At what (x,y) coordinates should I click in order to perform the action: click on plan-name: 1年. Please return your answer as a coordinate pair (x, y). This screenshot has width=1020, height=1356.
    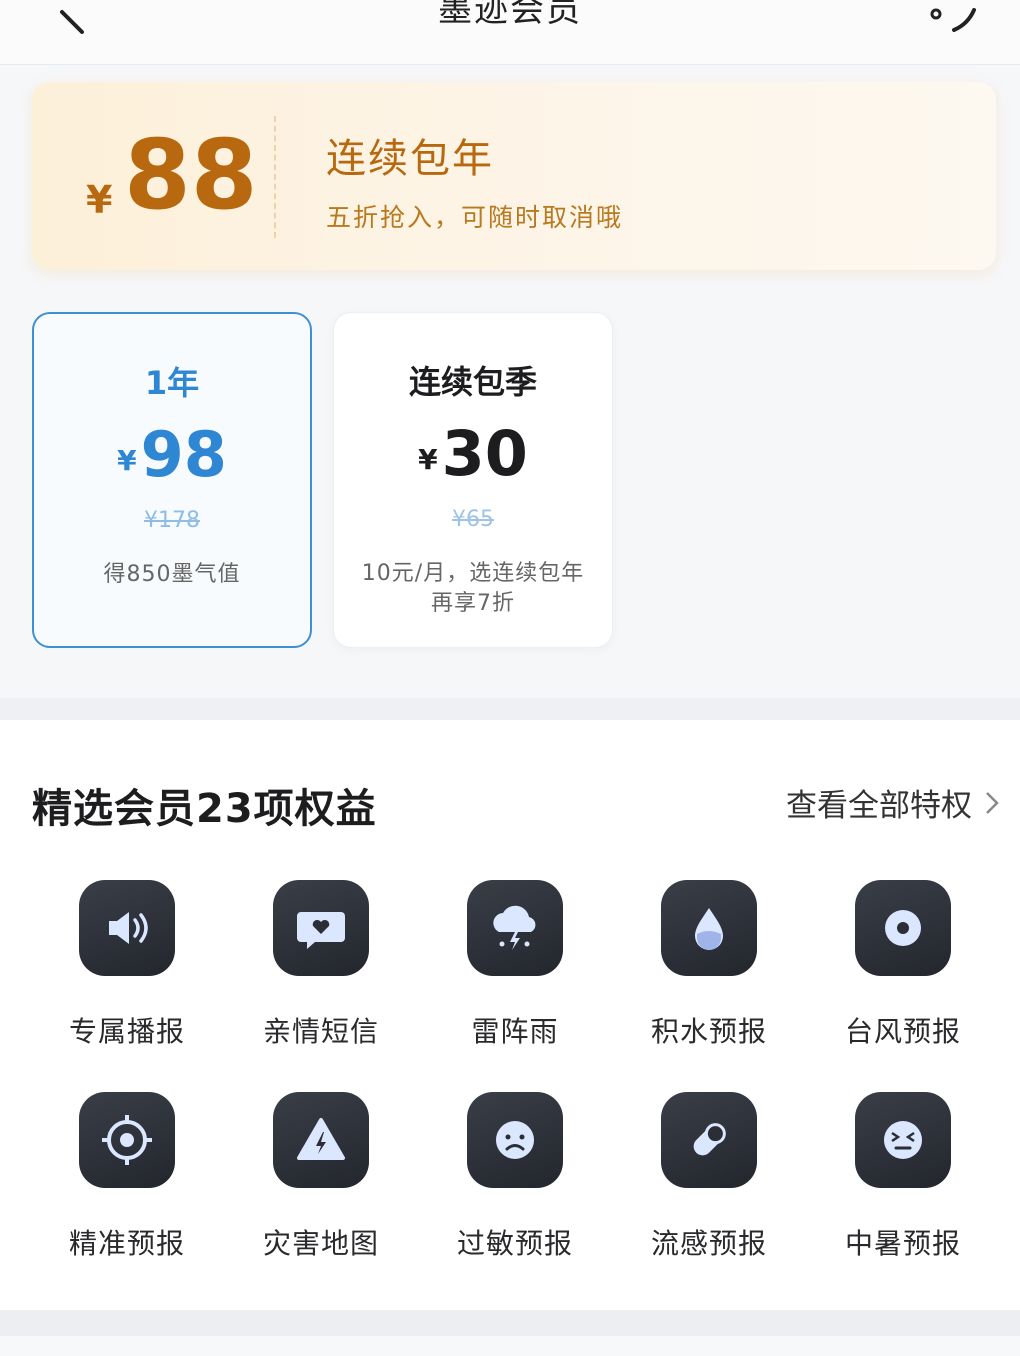
    Looking at the image, I should click on (172, 383).